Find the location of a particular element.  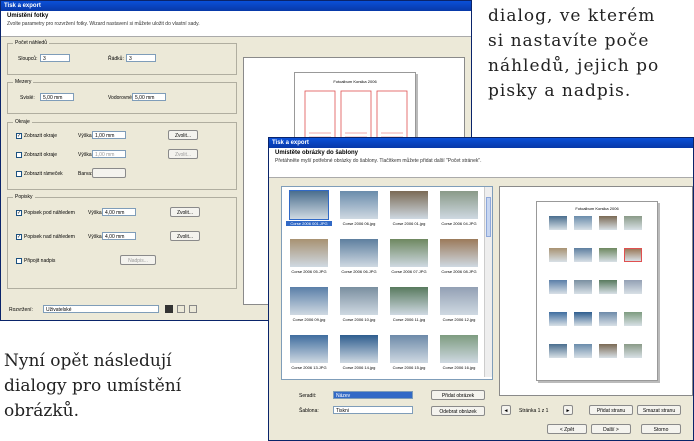

prev-page-button: ◄ is located at coordinates (506, 410).